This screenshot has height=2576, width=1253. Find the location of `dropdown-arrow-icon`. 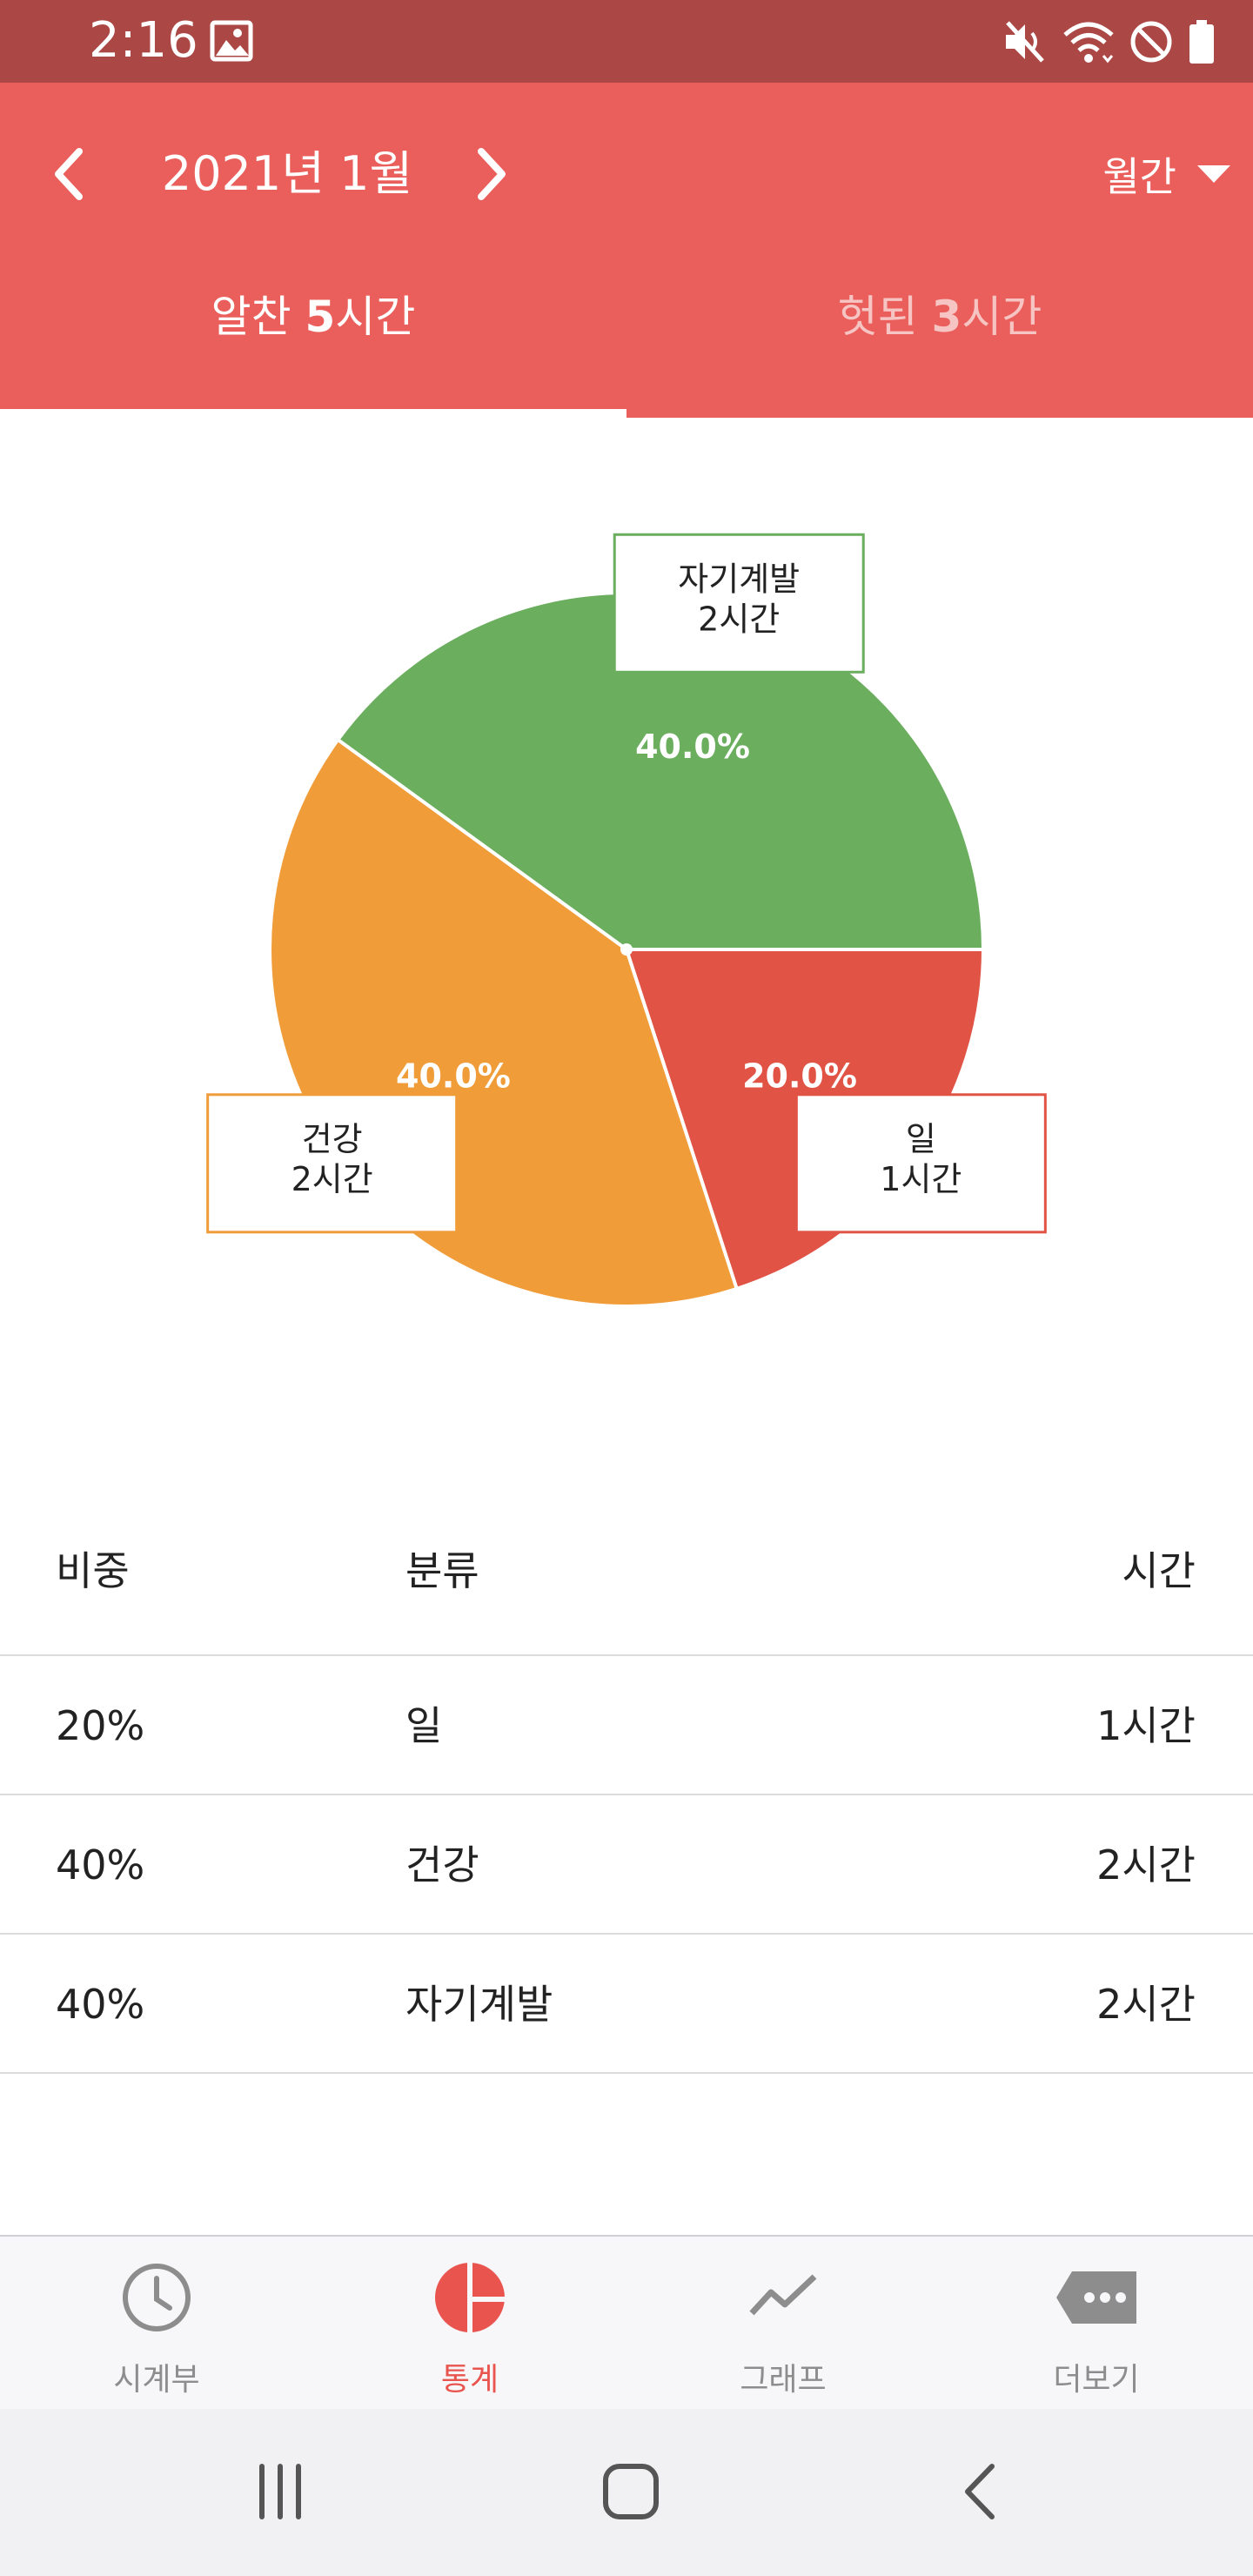

dropdown-arrow-icon is located at coordinates (1213, 174).